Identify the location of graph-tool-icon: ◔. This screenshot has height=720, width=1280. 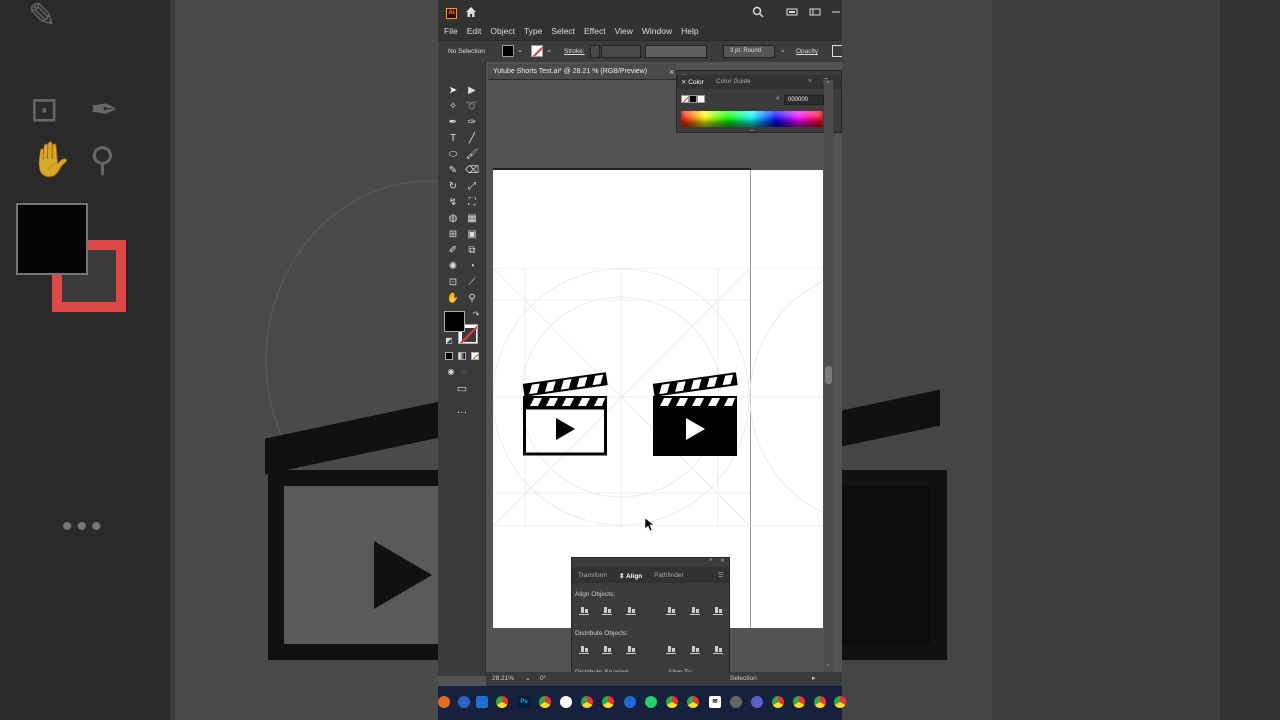
(472, 267).